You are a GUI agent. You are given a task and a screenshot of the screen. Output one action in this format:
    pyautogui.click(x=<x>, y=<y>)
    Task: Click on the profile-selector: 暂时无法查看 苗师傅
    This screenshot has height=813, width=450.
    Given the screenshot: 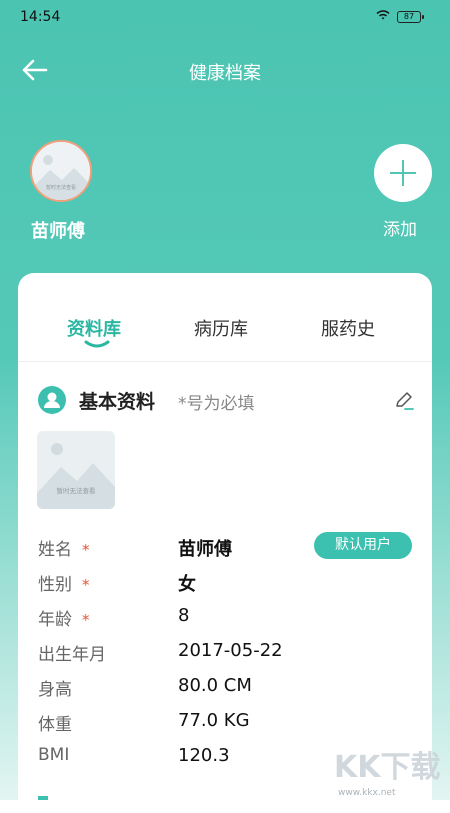 What is the action you would take?
    pyautogui.click(x=61, y=191)
    